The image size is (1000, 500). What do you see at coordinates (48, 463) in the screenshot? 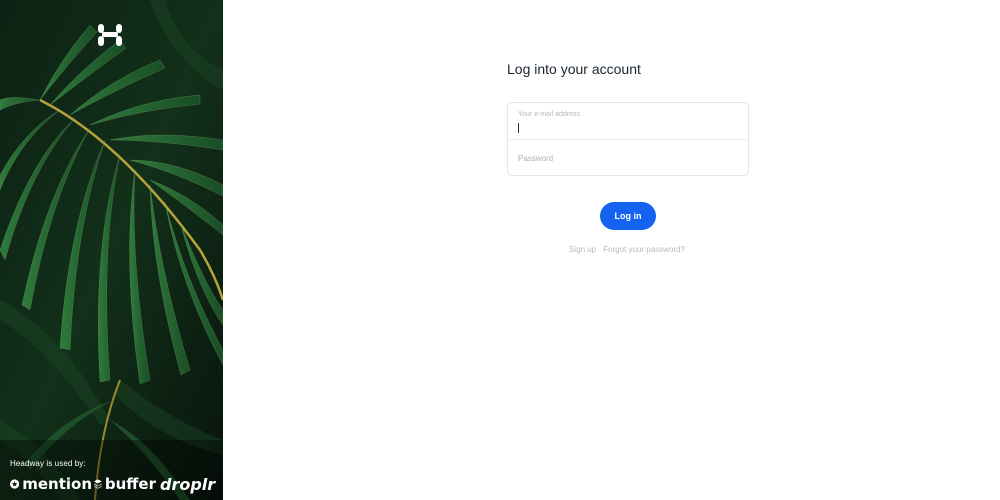
I see `used-by-label: Headway is used by:` at bounding box center [48, 463].